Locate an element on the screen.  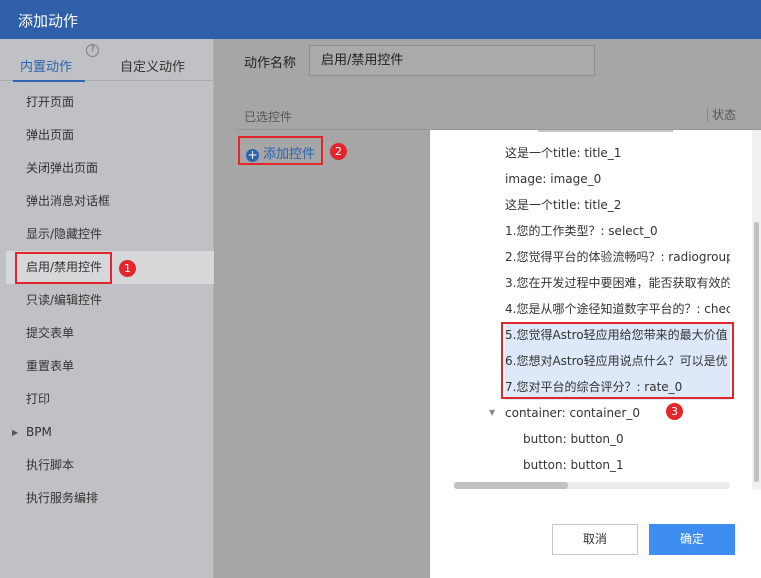
tree-node-container: container: container_0 is located at coordinates (572, 413).